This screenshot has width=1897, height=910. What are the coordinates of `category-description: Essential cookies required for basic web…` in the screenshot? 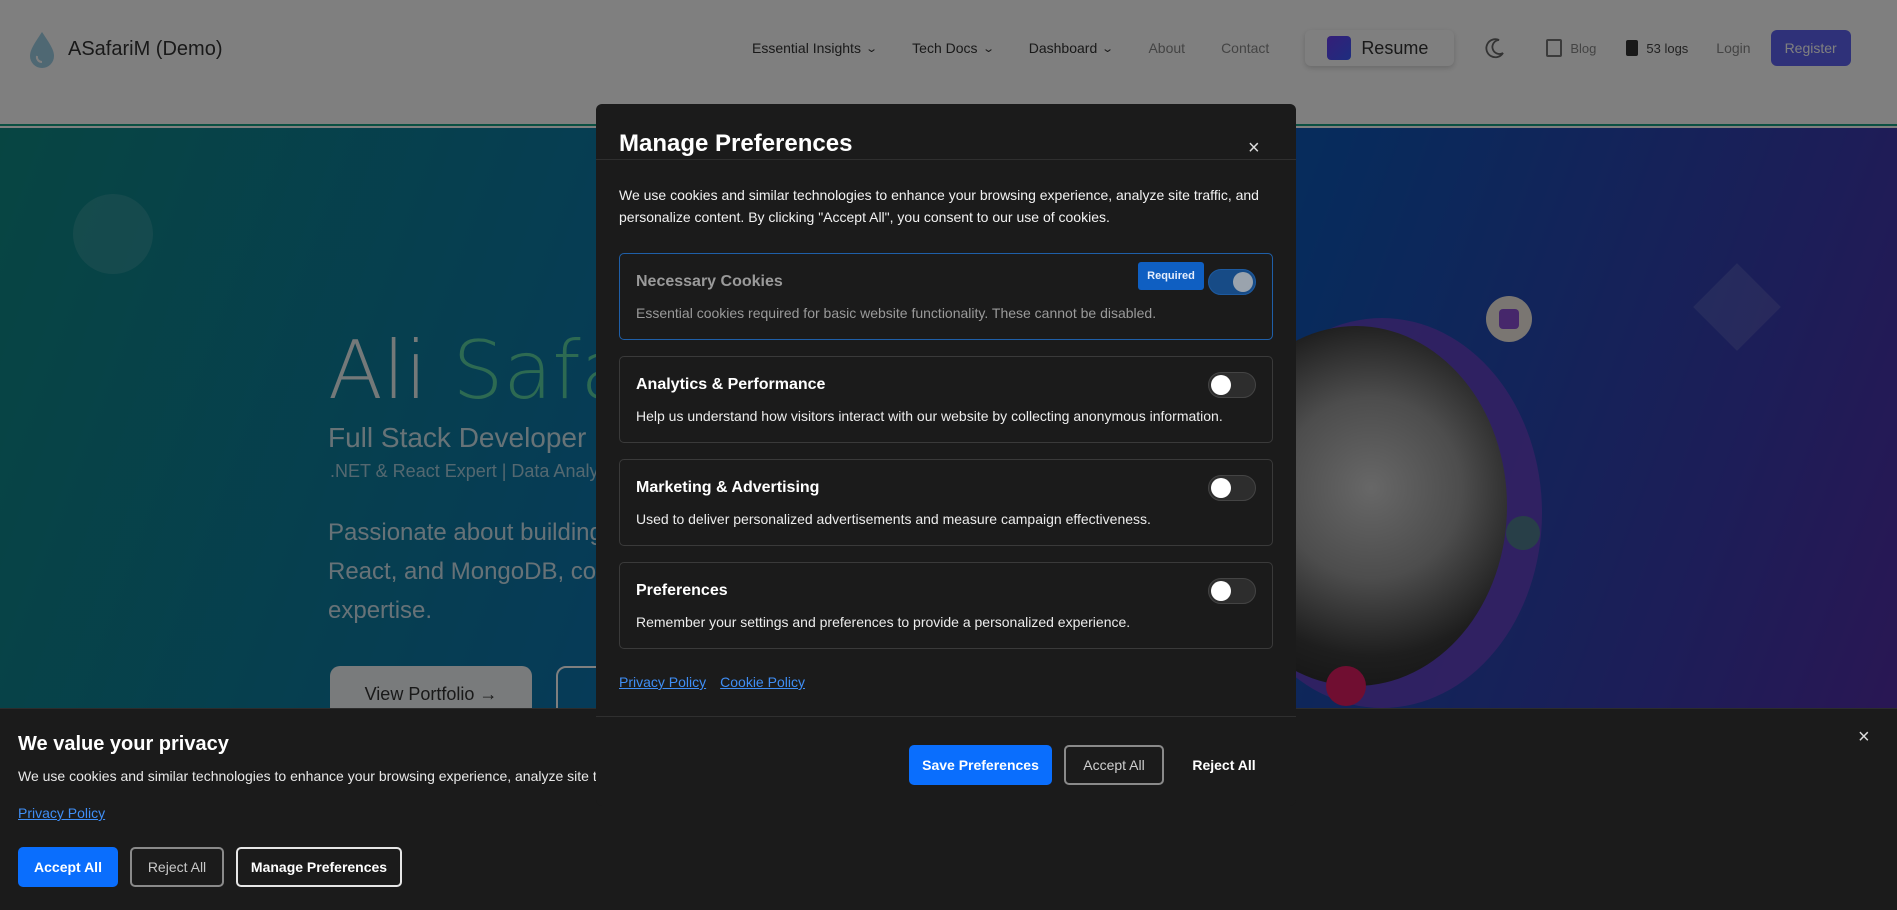 It's located at (896, 313).